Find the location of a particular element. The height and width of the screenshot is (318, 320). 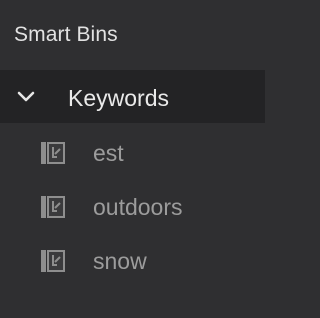

keyword-item-outdoors: outdoors is located at coordinates (132, 208).